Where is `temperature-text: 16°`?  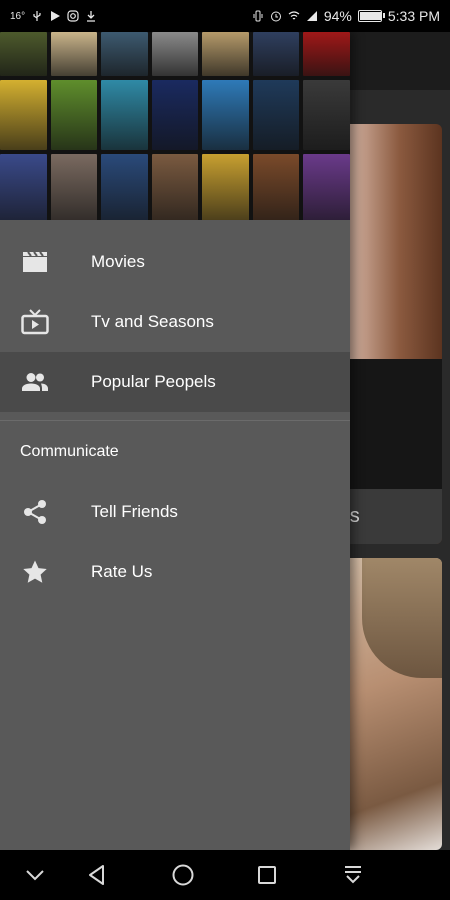
temperature-text: 16° is located at coordinates (18, 16).